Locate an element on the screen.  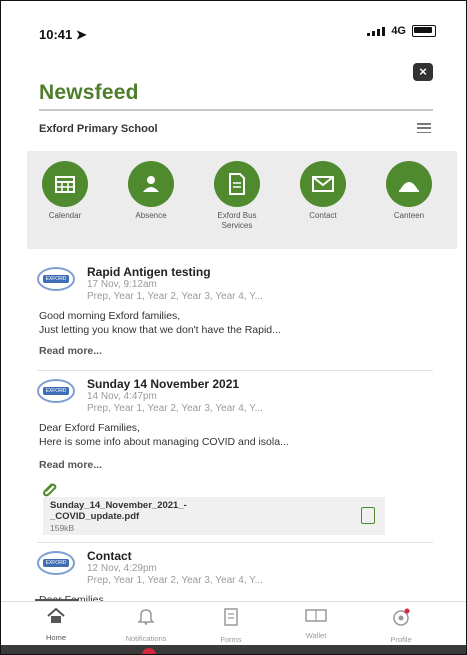
tab-forms: Forms is located at coordinates (231, 626).